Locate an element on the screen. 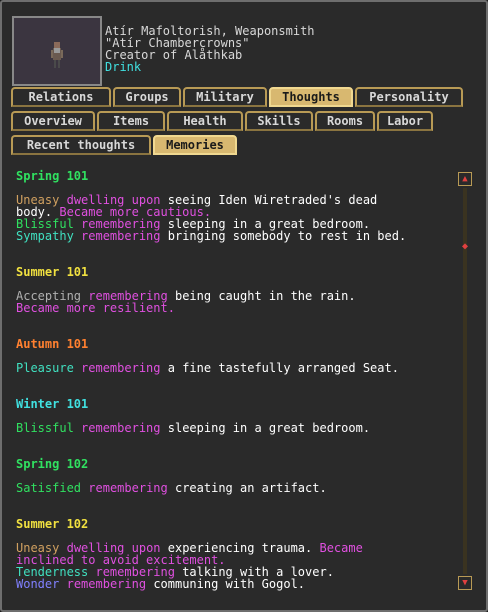 The image size is (488, 612). tab-skills: Skills is located at coordinates (279, 121).